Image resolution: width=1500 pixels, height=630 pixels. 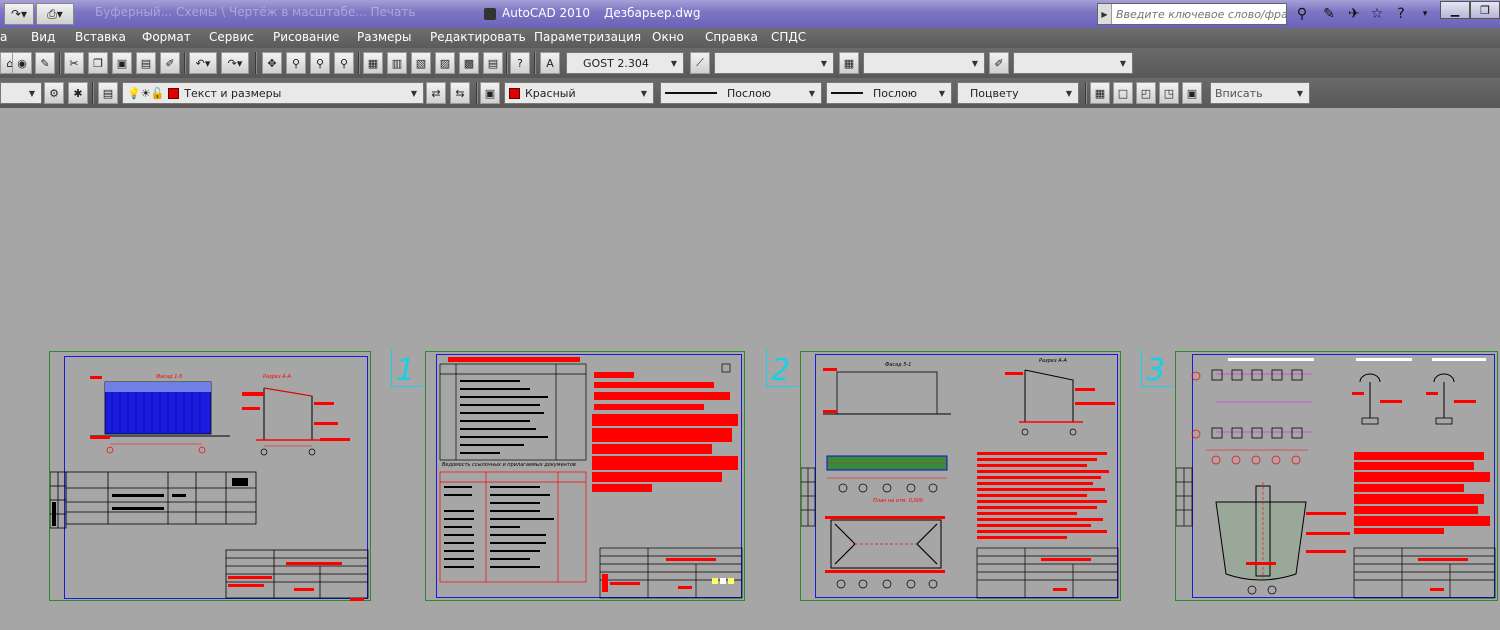 I want to click on satellite-icon: ✈, so click(x=1354, y=14).